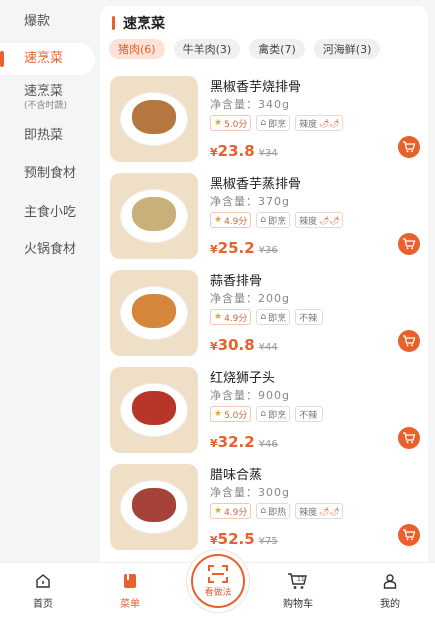  I want to click on scan-circle: 看做法, so click(218, 581).